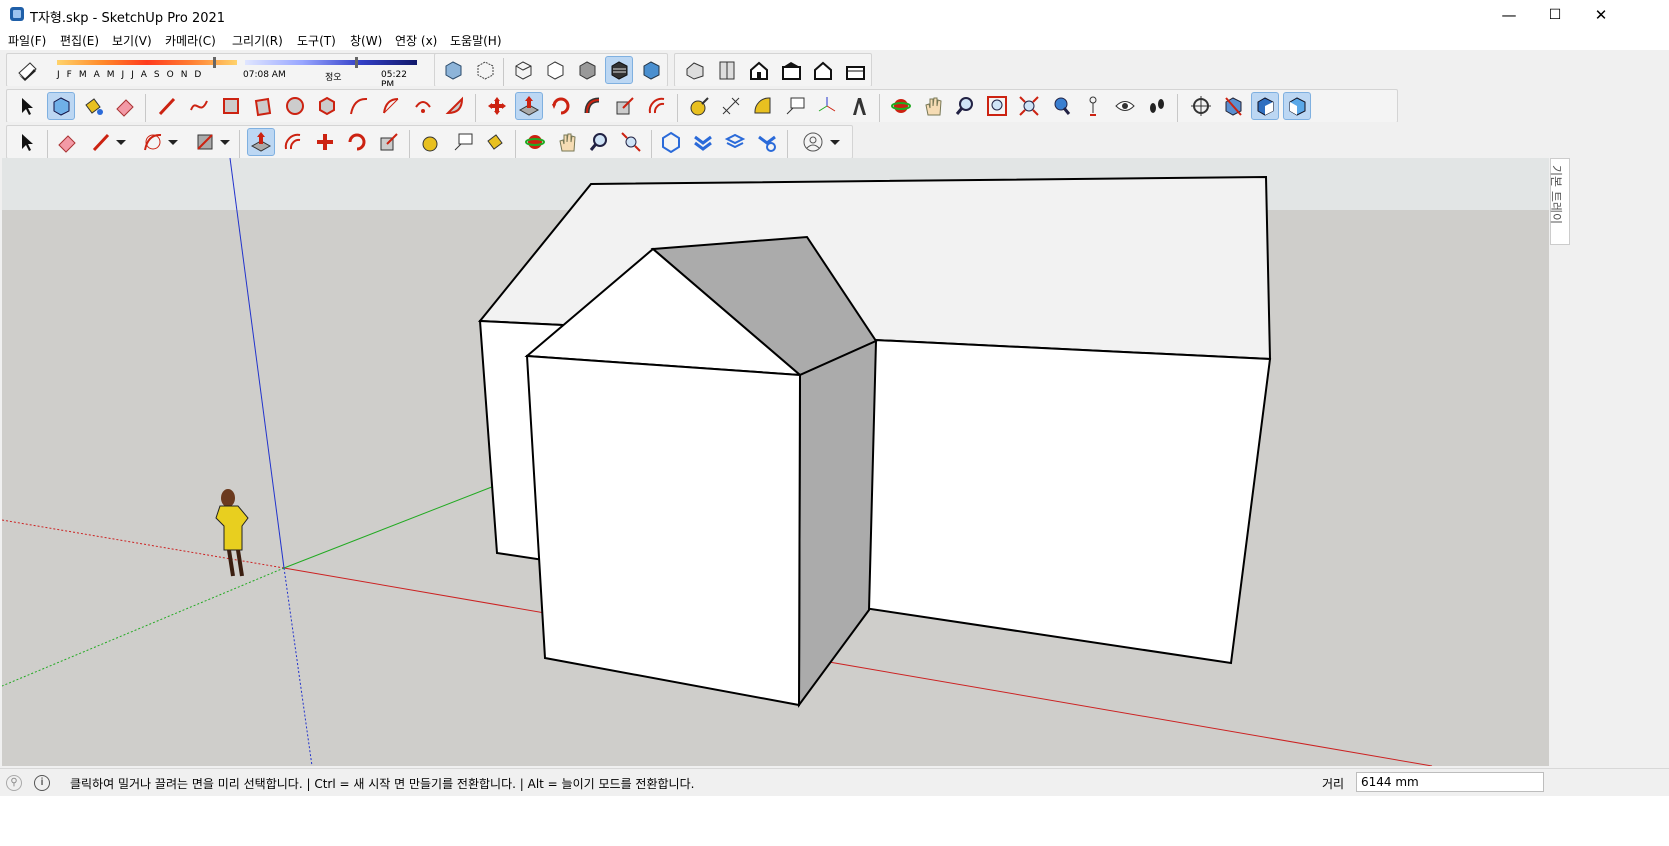 Image resolution: width=1669 pixels, height=846 pixels. What do you see at coordinates (327, 106) in the screenshot?
I see `polygon-tool` at bounding box center [327, 106].